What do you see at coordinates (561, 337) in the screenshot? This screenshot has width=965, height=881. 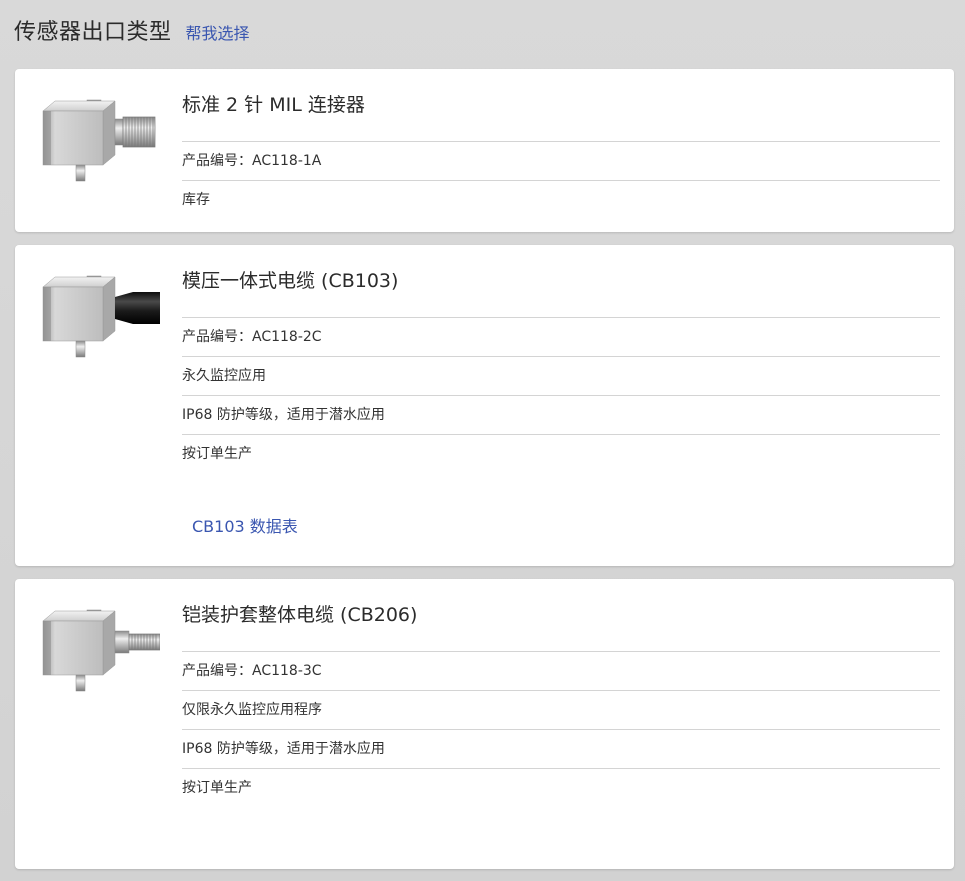 I see `part-number: 产品编号：AC118-2C` at bounding box center [561, 337].